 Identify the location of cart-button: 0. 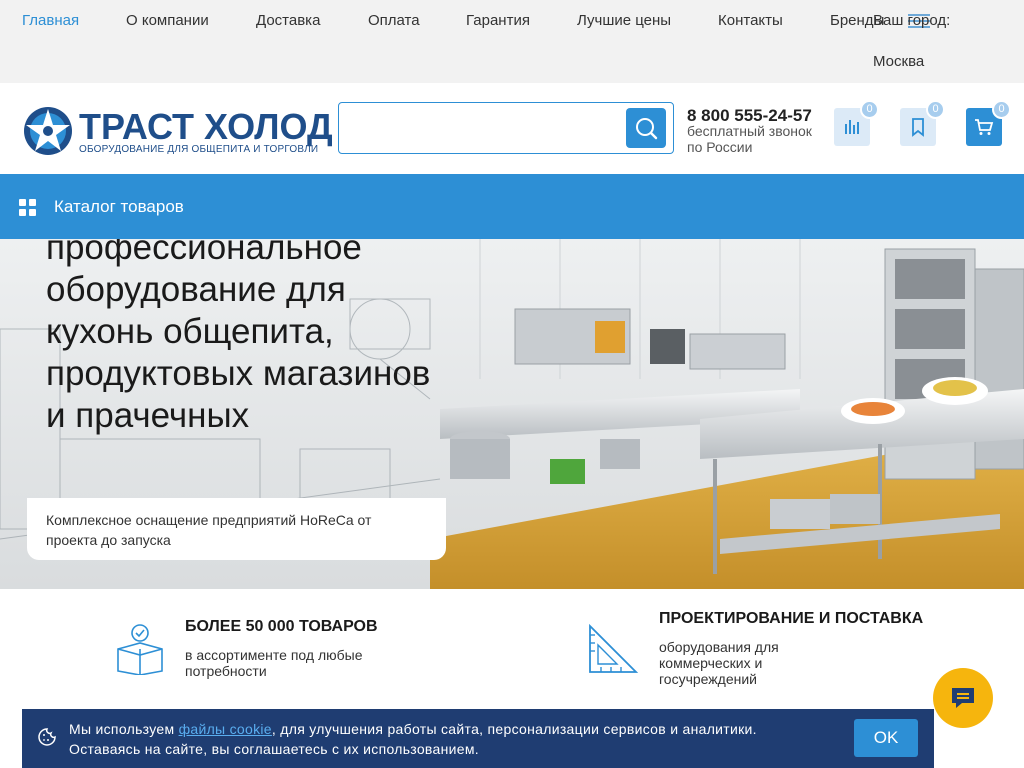
(988, 123).